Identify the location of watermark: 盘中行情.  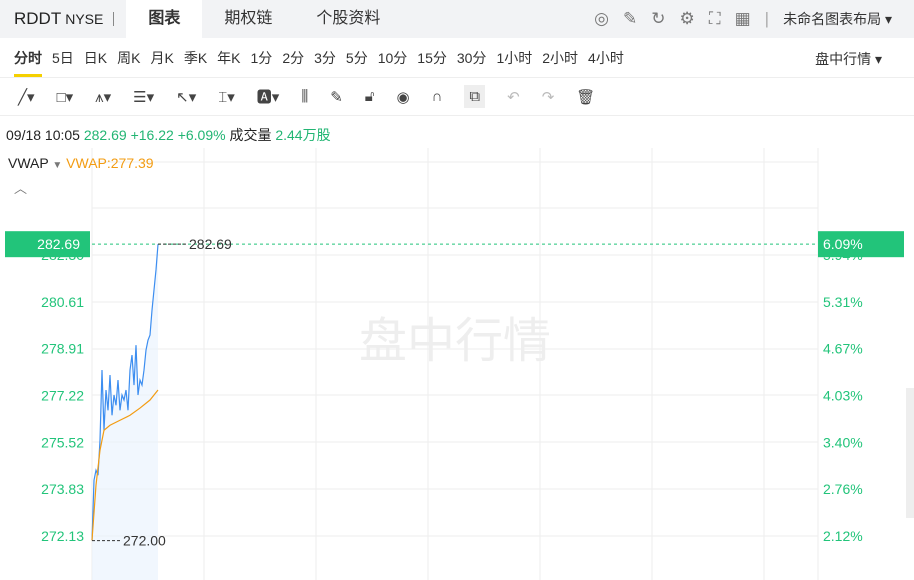
(455, 341).